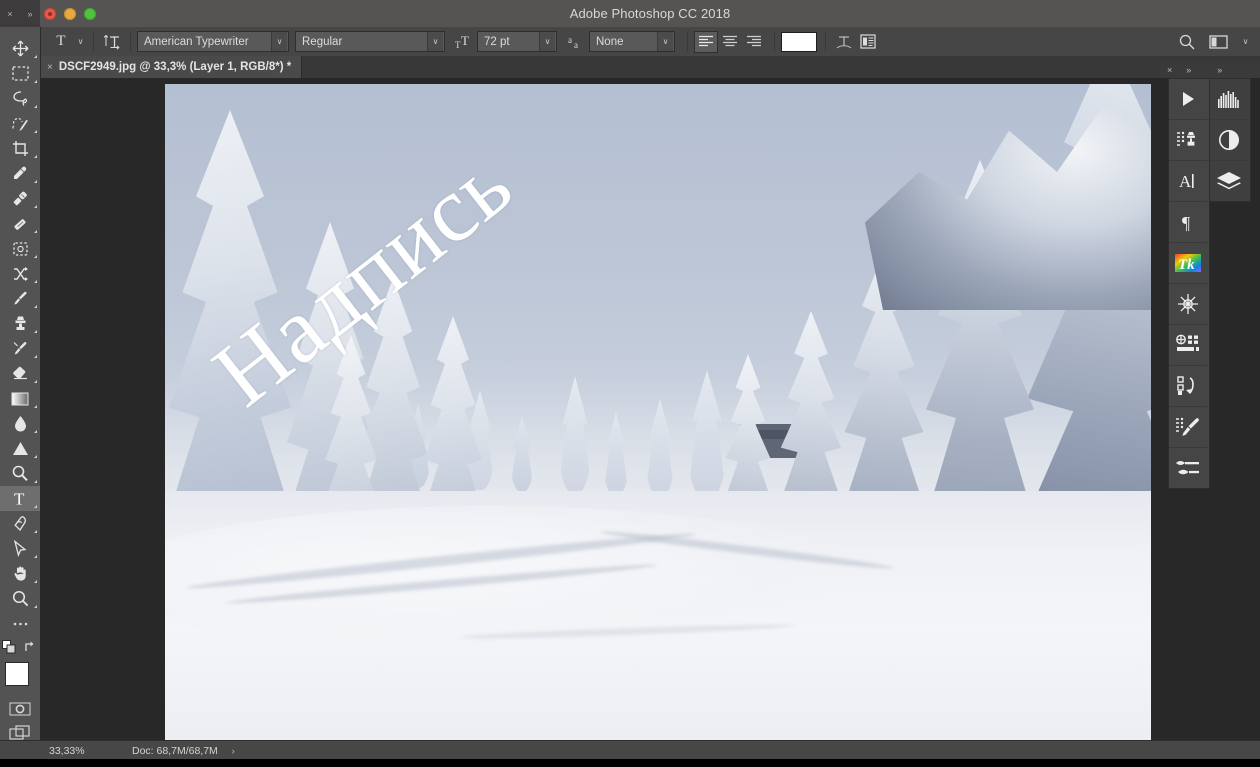 The height and width of the screenshot is (767, 1260). I want to click on shuffle-tool, so click(20, 273).